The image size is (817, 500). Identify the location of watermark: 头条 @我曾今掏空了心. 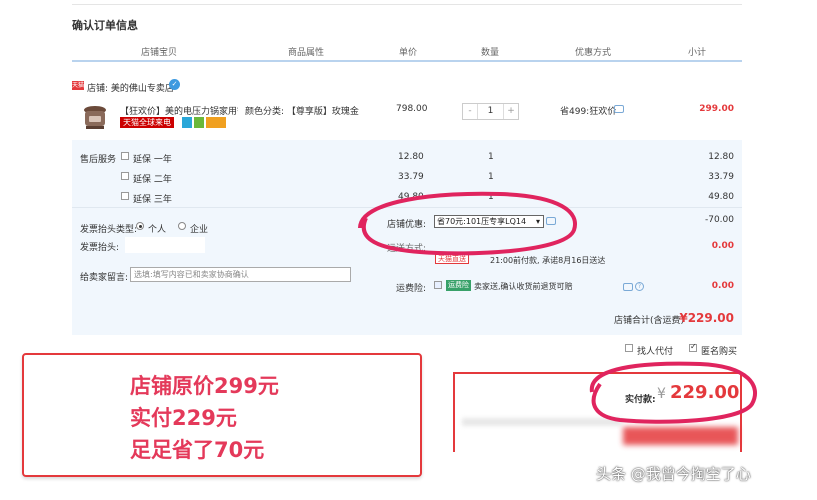
(673, 474).